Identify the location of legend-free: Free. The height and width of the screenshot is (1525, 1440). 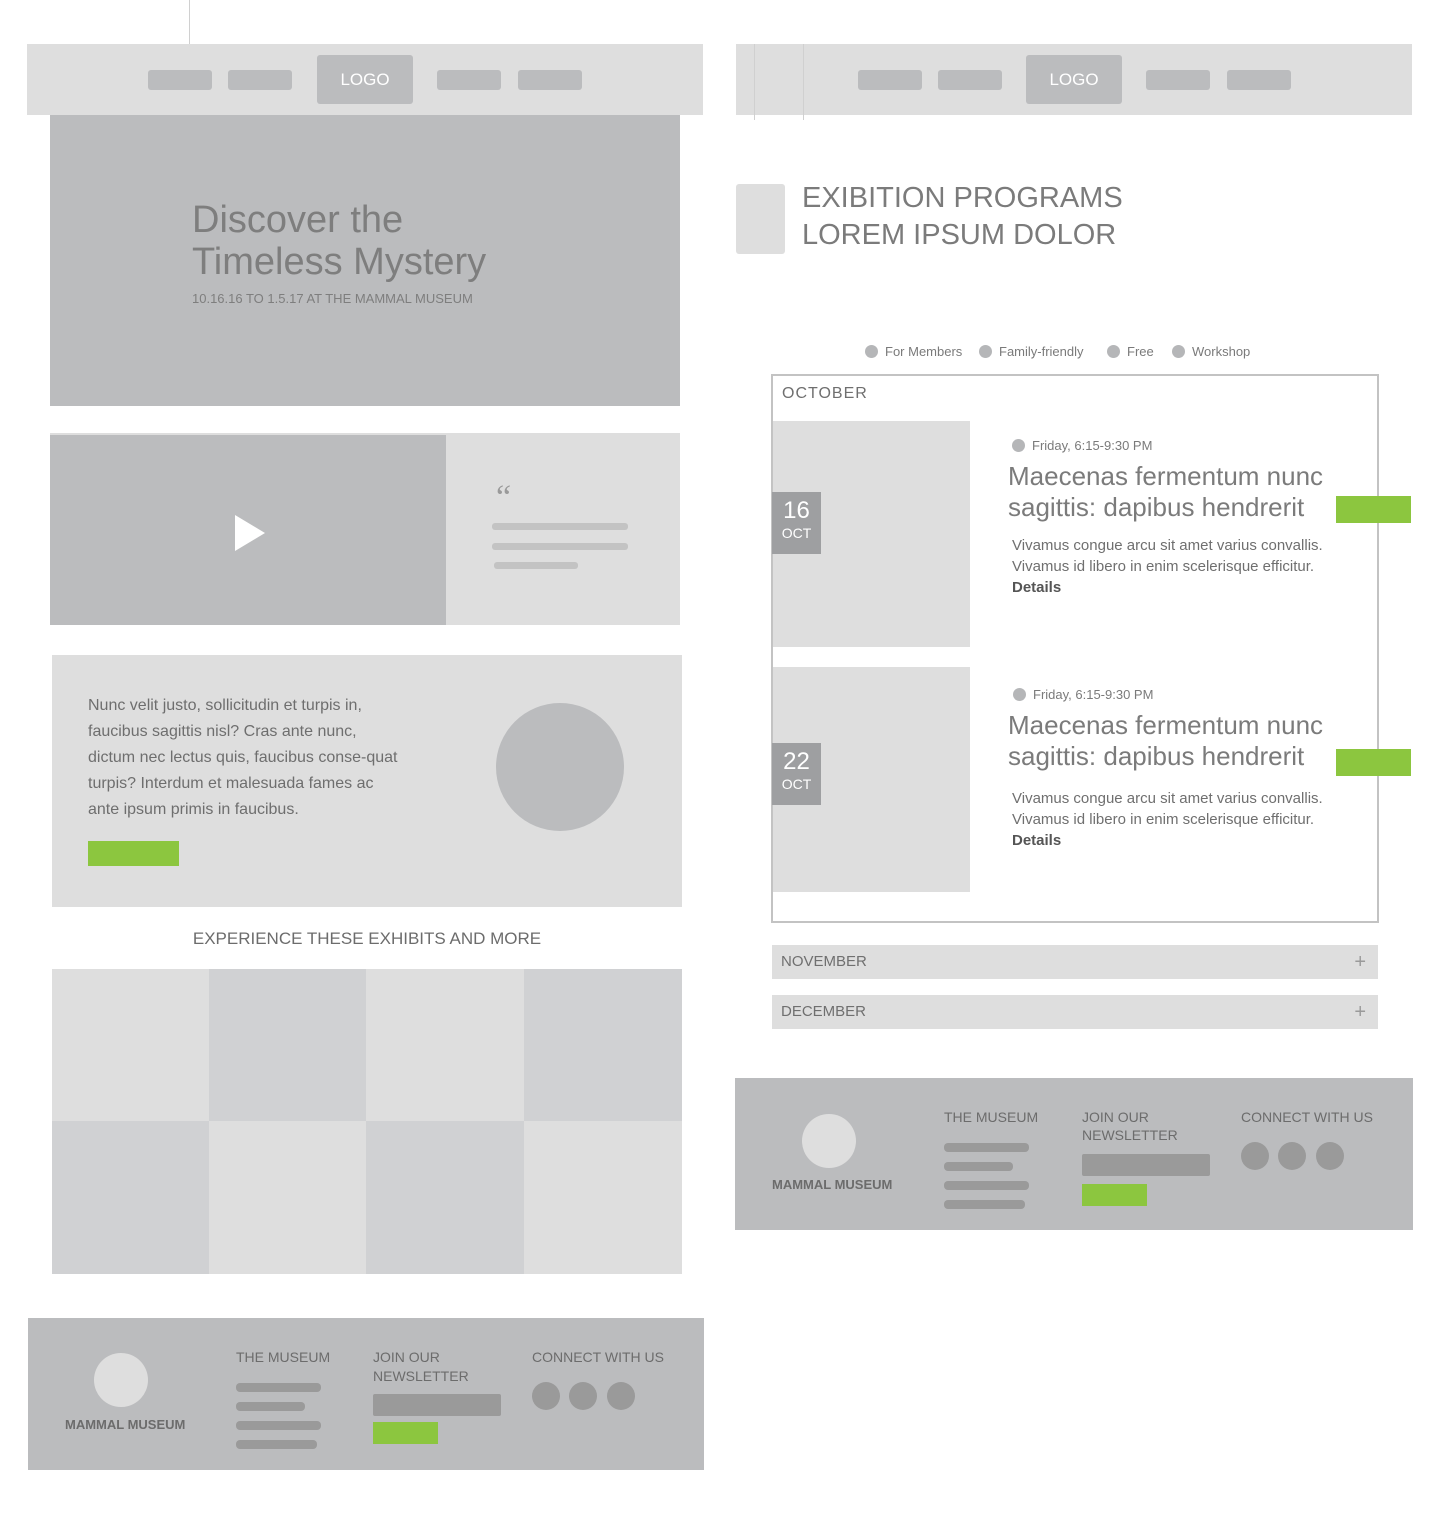
(1130, 351).